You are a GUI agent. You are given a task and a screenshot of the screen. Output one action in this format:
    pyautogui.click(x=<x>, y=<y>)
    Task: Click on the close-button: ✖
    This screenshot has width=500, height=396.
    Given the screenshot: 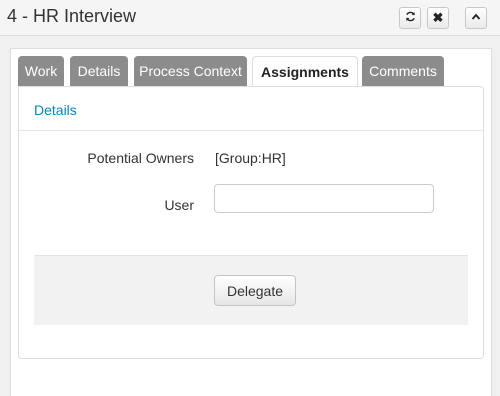 What is the action you would take?
    pyautogui.click(x=438, y=18)
    